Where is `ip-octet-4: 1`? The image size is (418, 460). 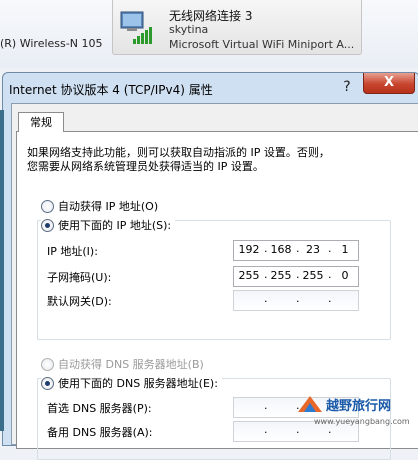
ip-octet-4: 1 is located at coordinates (345, 249).